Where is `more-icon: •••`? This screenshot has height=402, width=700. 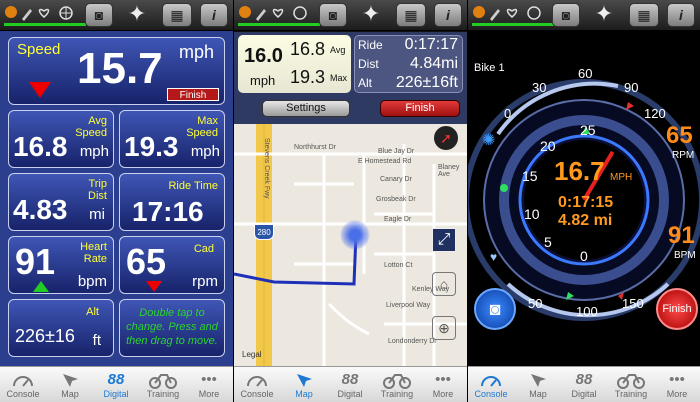 more-icon: ••• is located at coordinates (677, 379).